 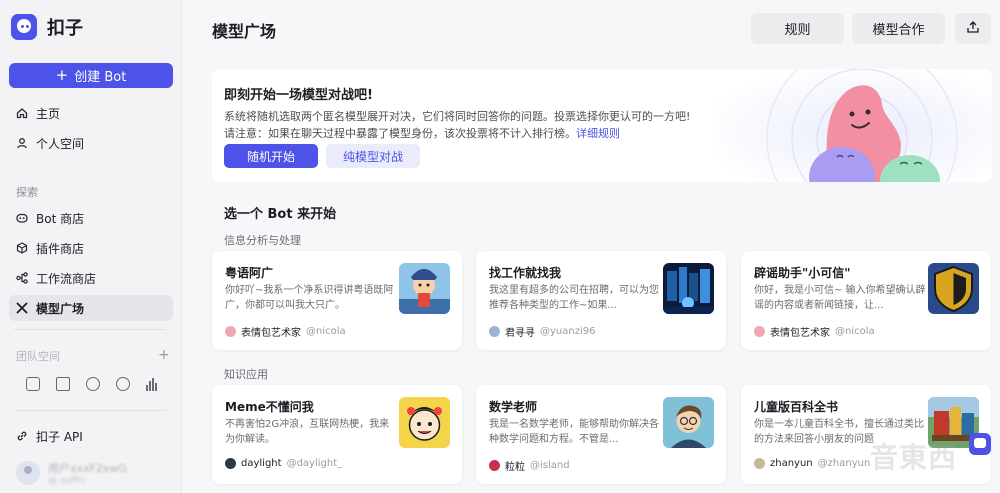 What do you see at coordinates (22, 308) in the screenshot?
I see `tools-icon` at bounding box center [22, 308].